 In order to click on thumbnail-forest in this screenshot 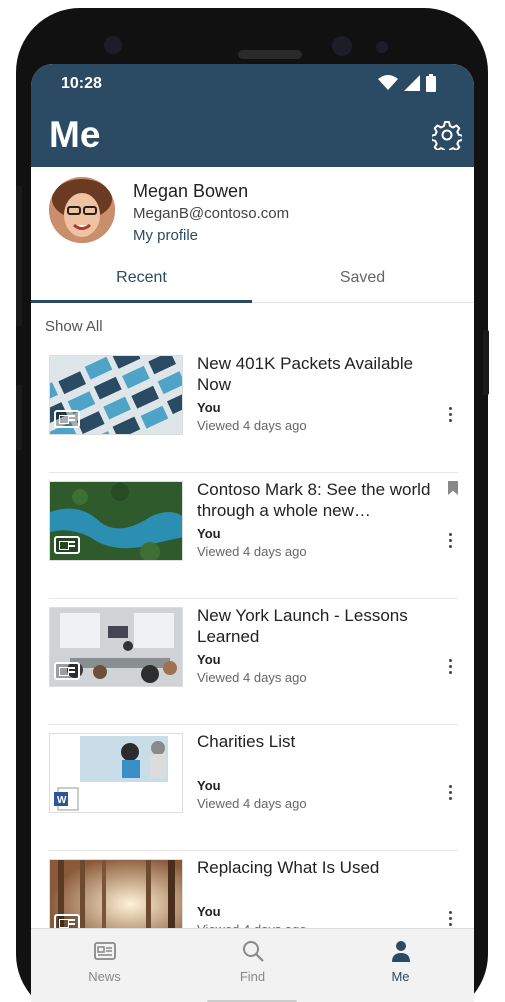, I will do `click(116, 899)`.